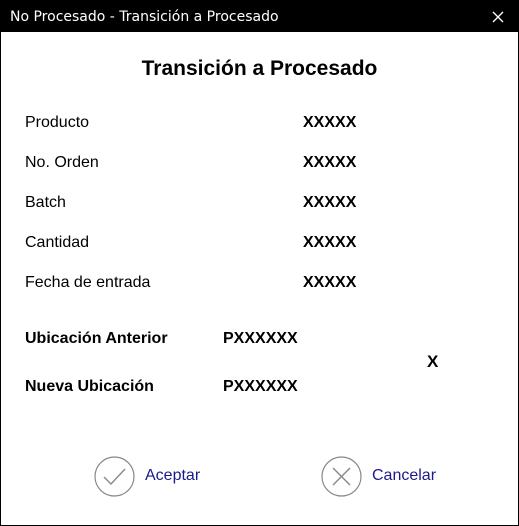  What do you see at coordinates (330, 242) in the screenshot?
I see `quantity-value: XXXXX` at bounding box center [330, 242].